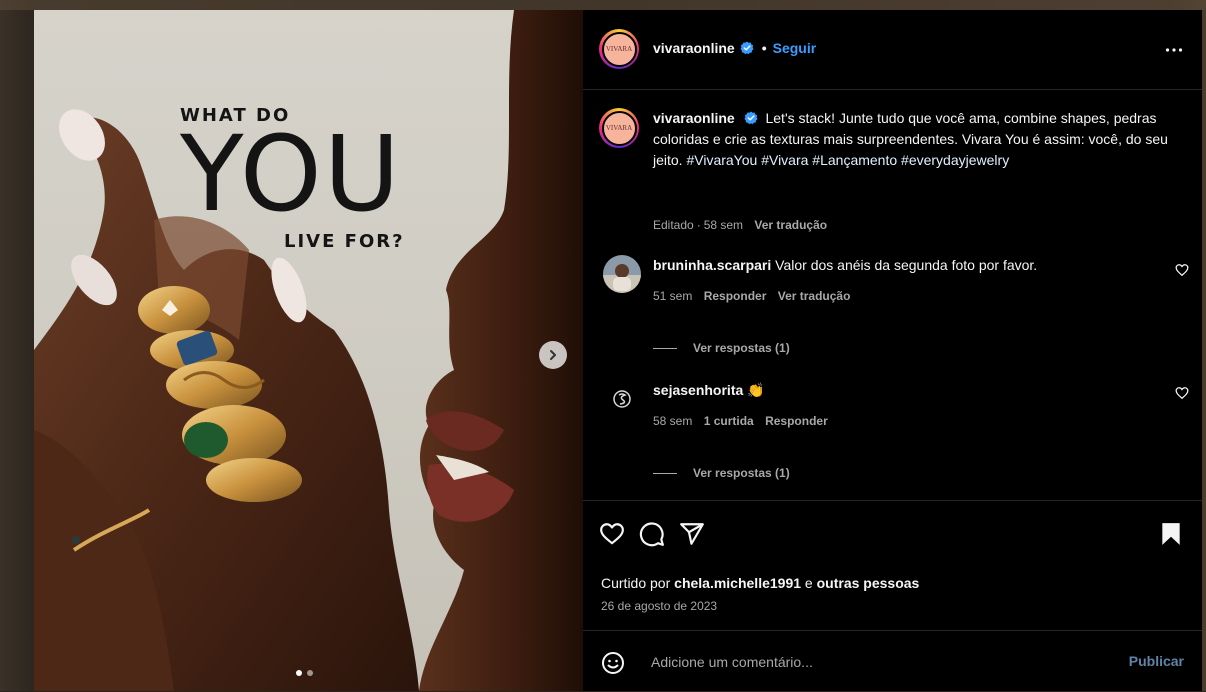 The height and width of the screenshot is (692, 1206). What do you see at coordinates (1171, 534) in the screenshot?
I see `bookmark-saved-icon` at bounding box center [1171, 534].